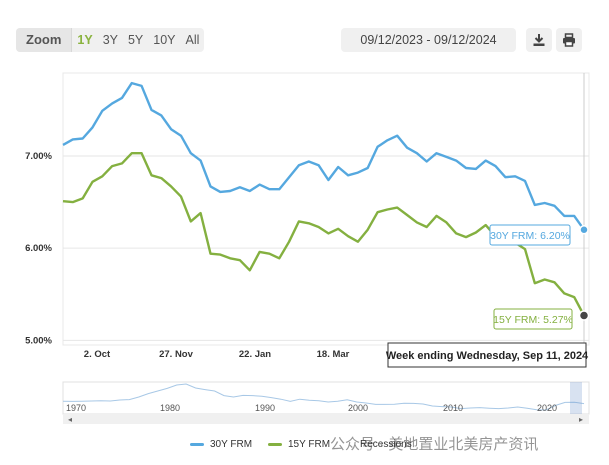 The width and height of the screenshot is (609, 465). I want to click on scroll-right-icon: ▸, so click(581, 419).